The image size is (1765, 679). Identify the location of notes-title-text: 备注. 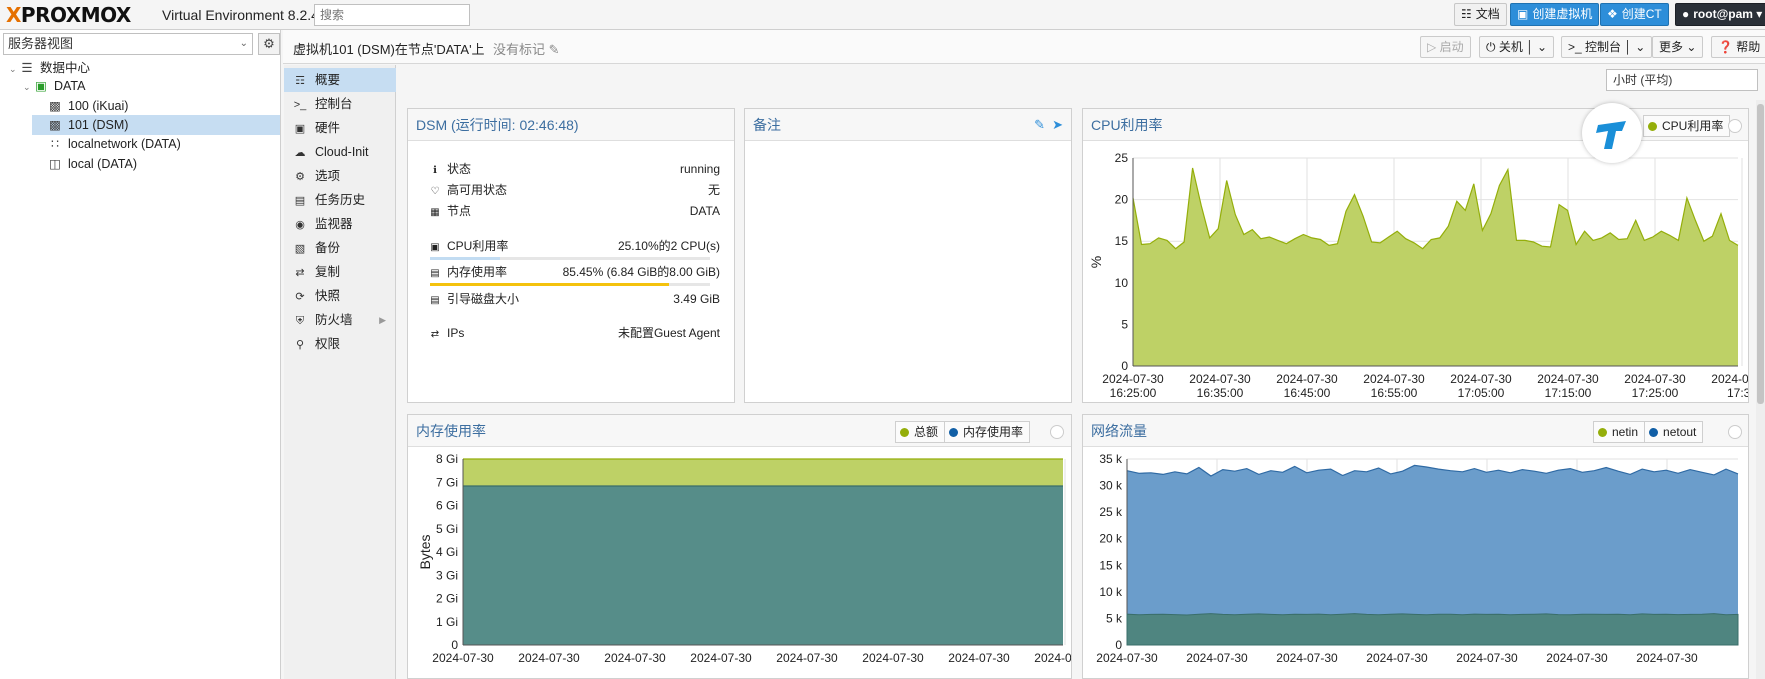
(767, 125).